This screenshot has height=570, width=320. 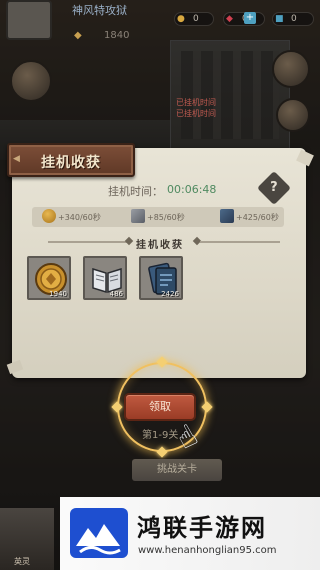 I want to click on card-rate: +425/60秒, so click(x=257, y=217).